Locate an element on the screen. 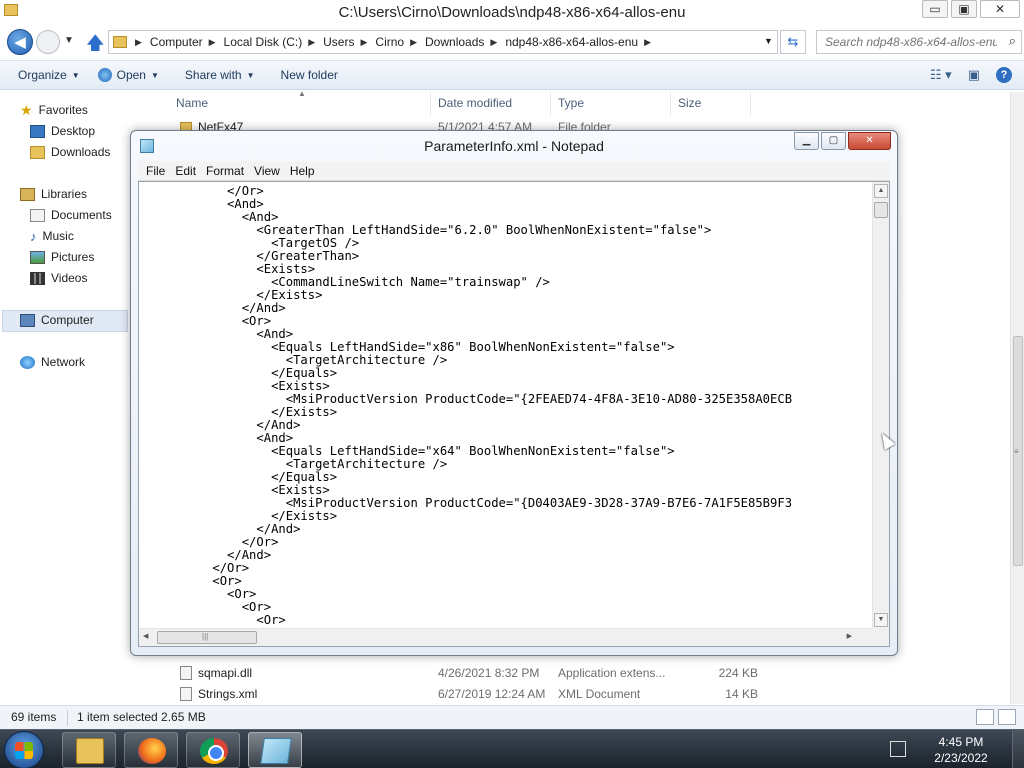  column-header-size: Size is located at coordinates (689, 103).